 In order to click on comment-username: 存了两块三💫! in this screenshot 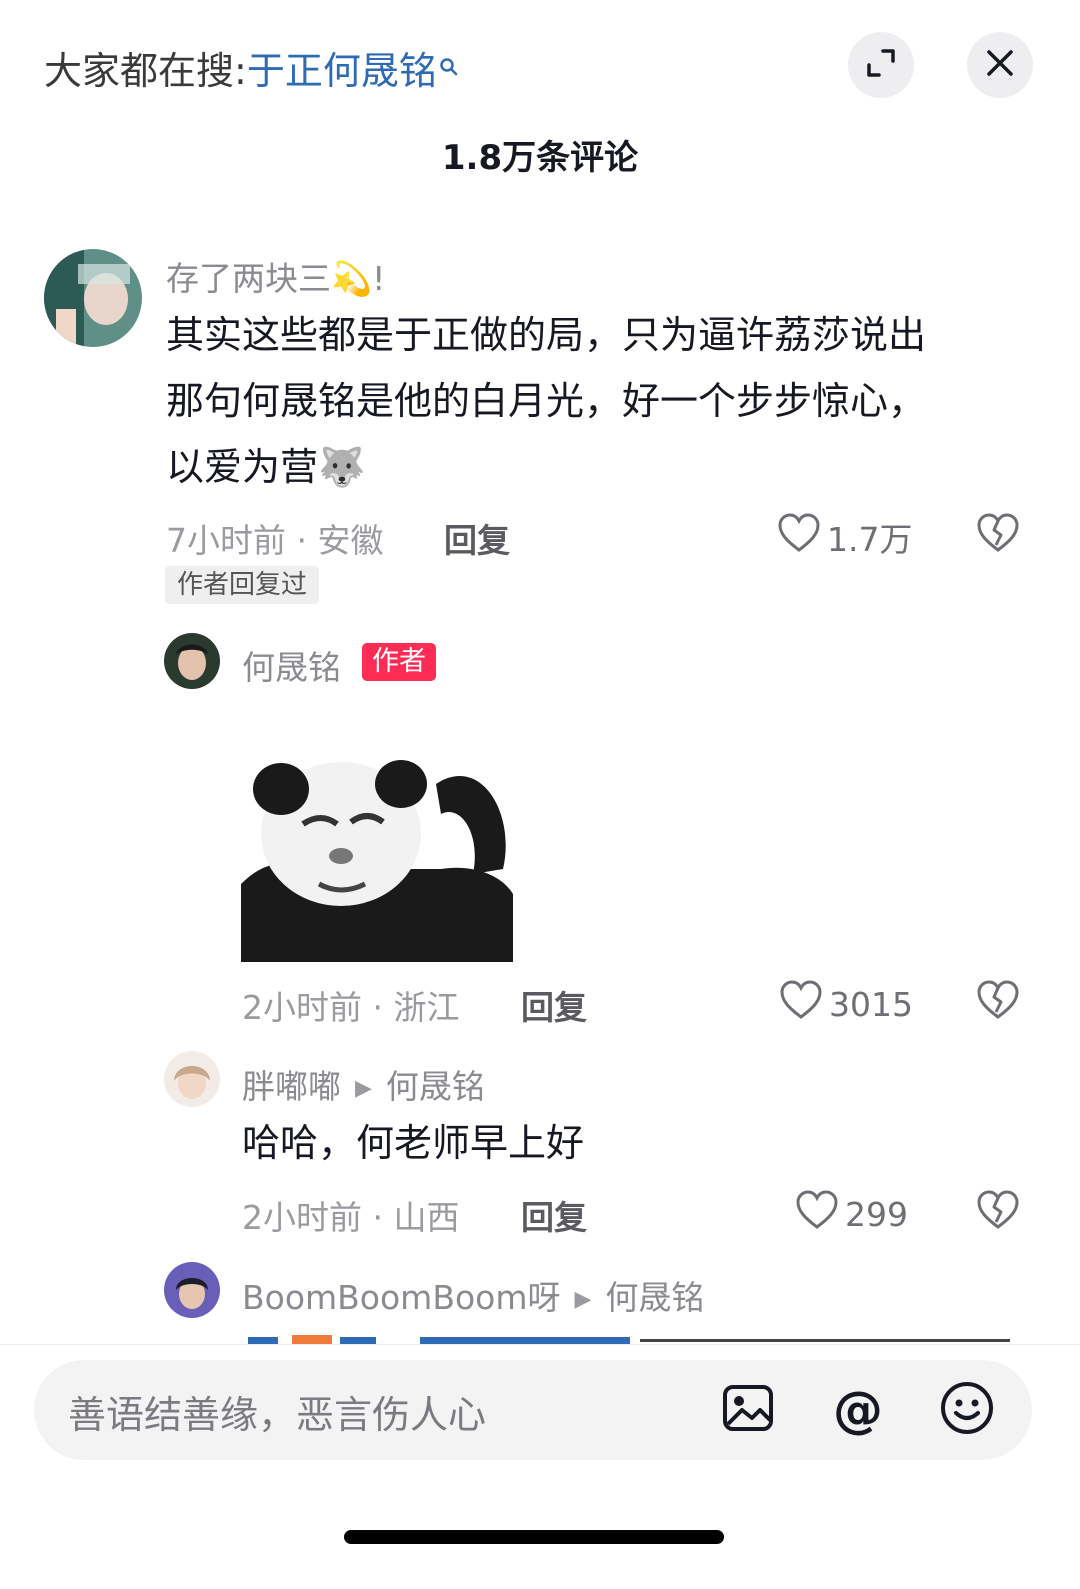, I will do `click(275, 276)`.